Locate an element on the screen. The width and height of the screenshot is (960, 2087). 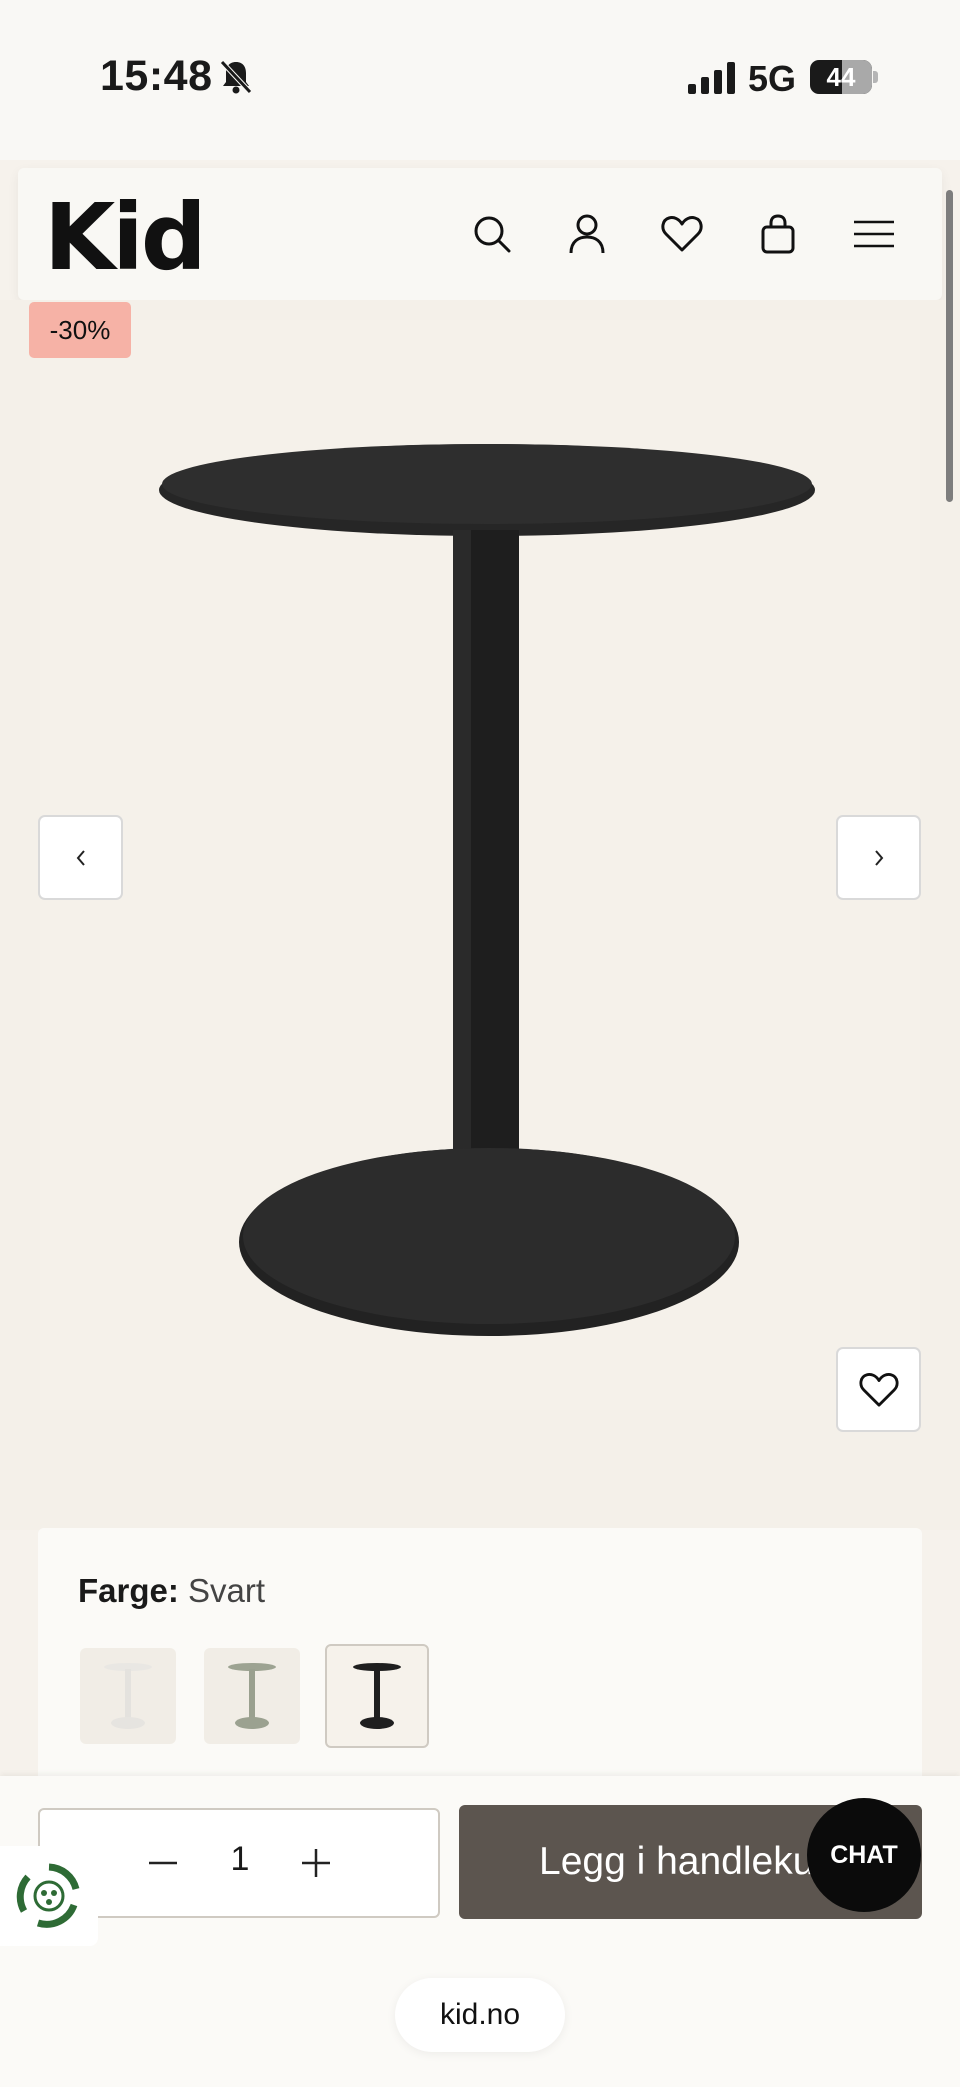
chevron-right-icon is located at coordinates (878, 857).